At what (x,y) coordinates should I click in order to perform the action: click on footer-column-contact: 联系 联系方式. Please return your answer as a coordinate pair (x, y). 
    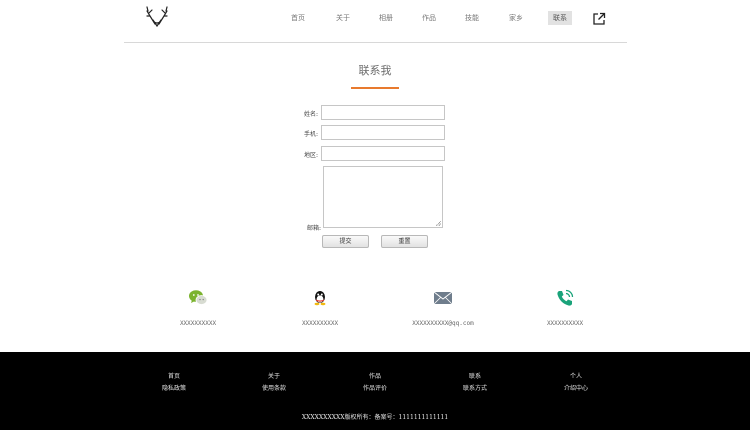
    Looking at the image, I should click on (475, 383).